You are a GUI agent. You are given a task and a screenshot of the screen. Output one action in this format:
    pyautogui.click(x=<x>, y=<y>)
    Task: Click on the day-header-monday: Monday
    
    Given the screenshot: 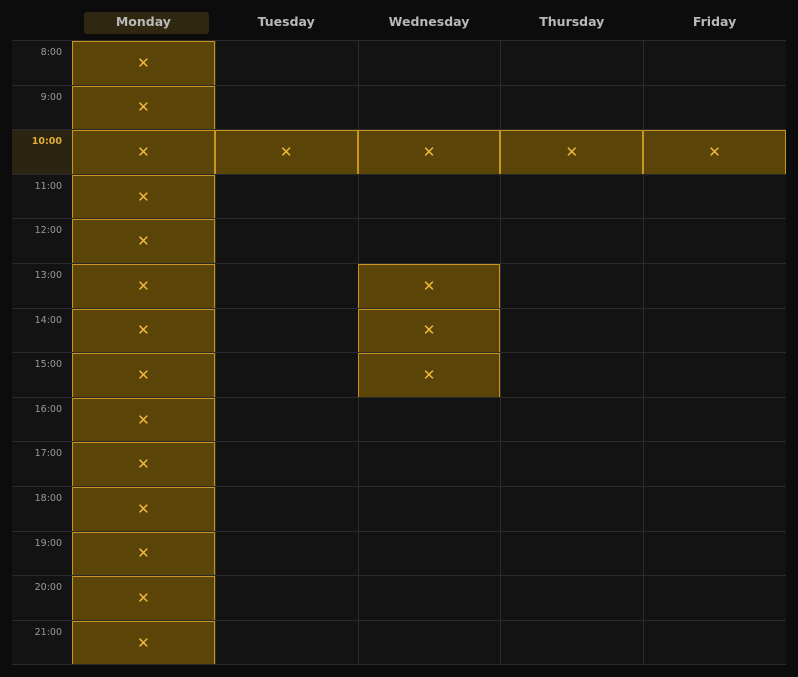 What is the action you would take?
    pyautogui.click(x=143, y=20)
    